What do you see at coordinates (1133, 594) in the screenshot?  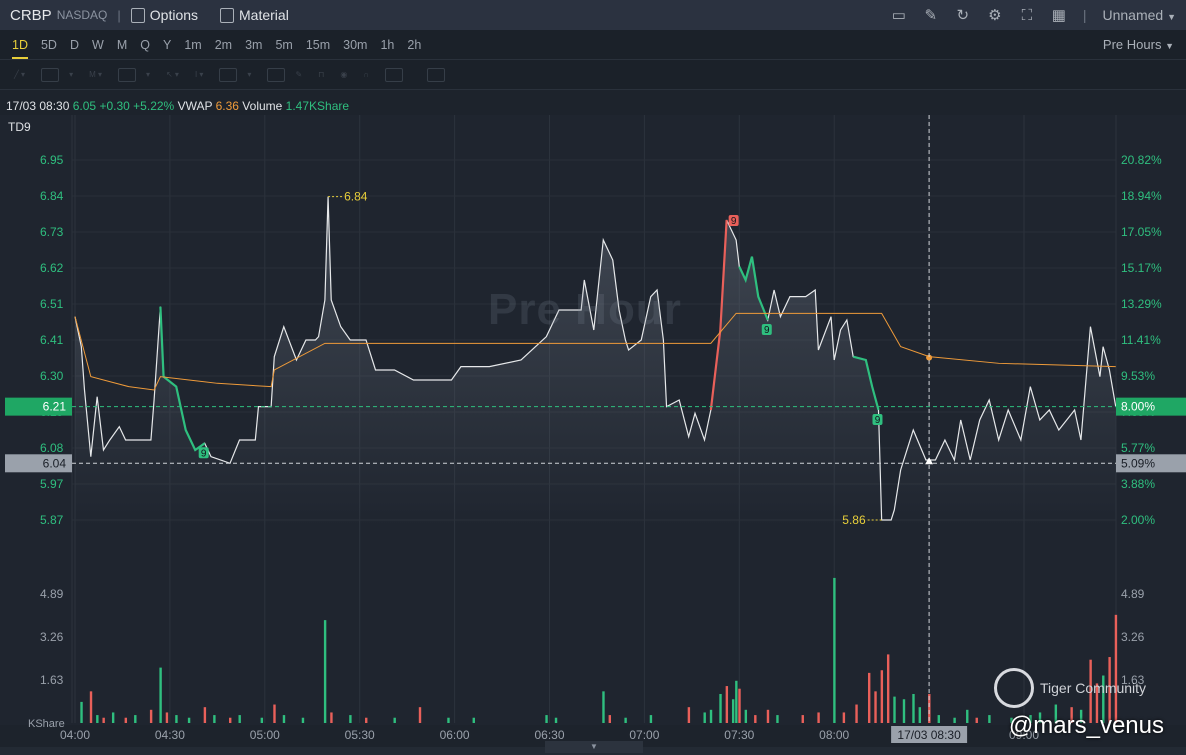 I see `volume-tick-label-right: 4.89` at bounding box center [1133, 594].